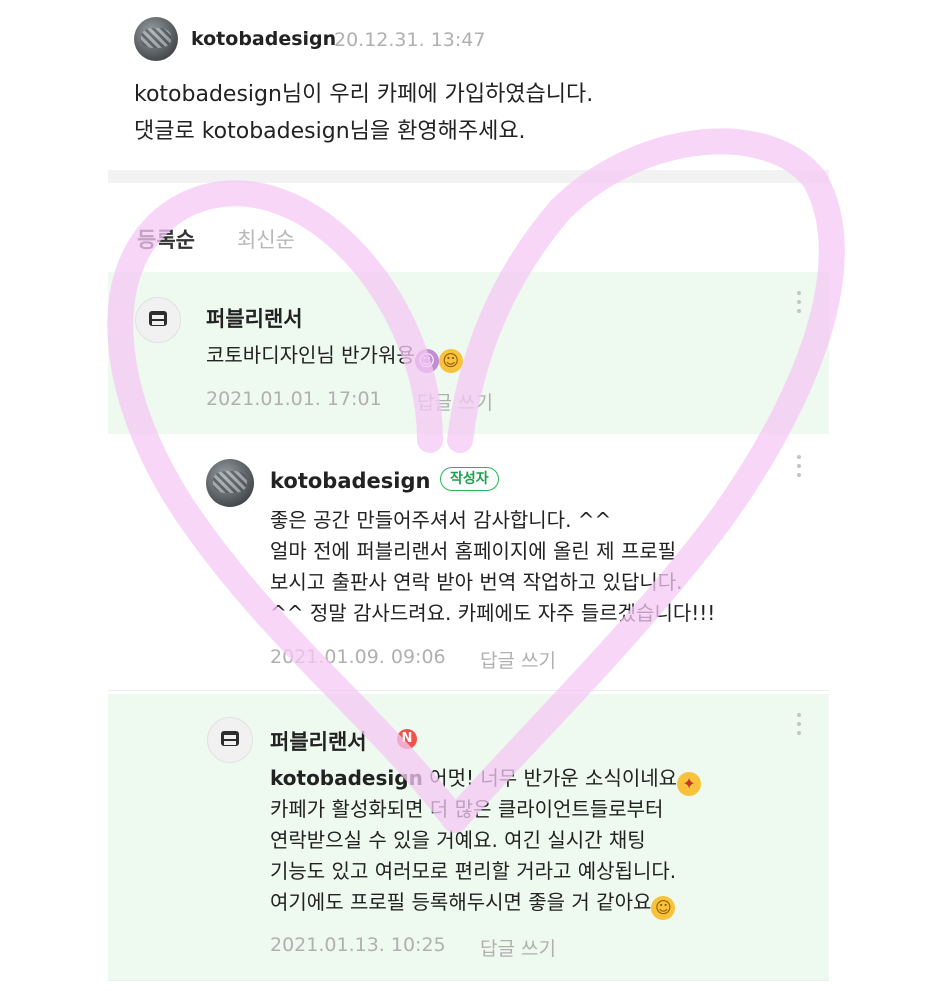 The height and width of the screenshot is (991, 938). What do you see at coordinates (426, 361) in the screenshot?
I see `avatar-emoji: ☺` at bounding box center [426, 361].